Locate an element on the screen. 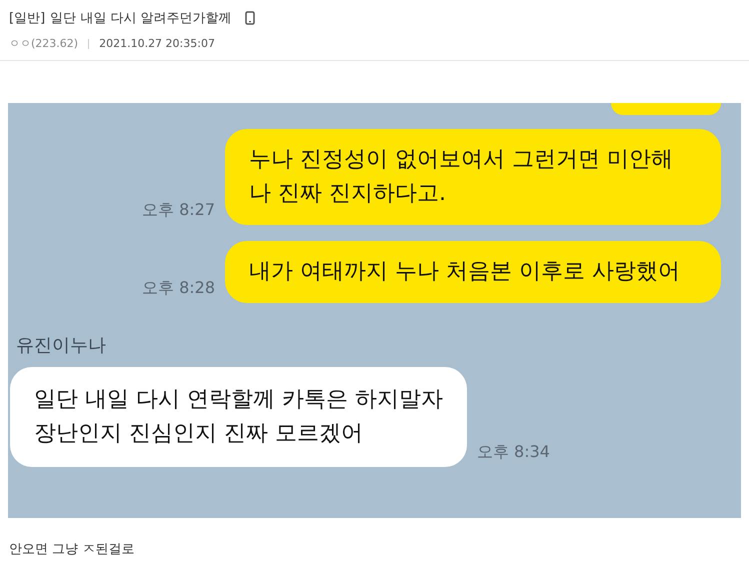 This screenshot has height=588, width=749. post-body: 안오면 그냥 ㅈ된걸로 is located at coordinates (72, 549).